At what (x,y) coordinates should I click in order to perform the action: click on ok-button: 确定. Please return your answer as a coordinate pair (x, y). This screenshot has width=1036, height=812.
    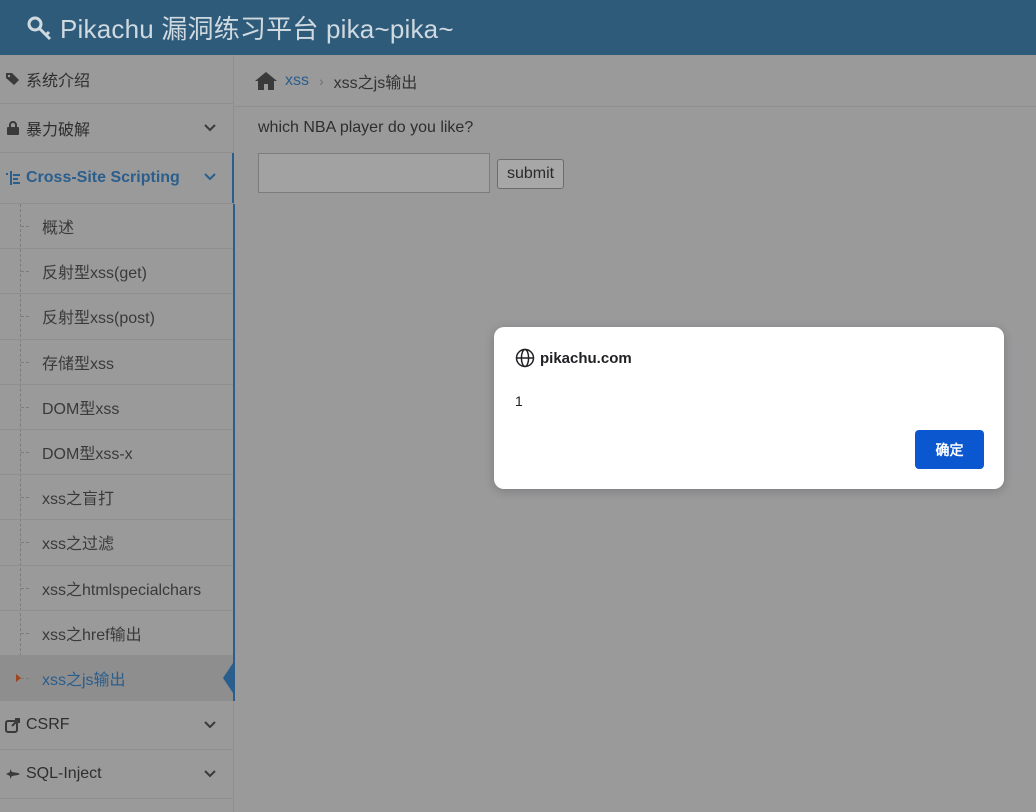
    Looking at the image, I should click on (949, 449).